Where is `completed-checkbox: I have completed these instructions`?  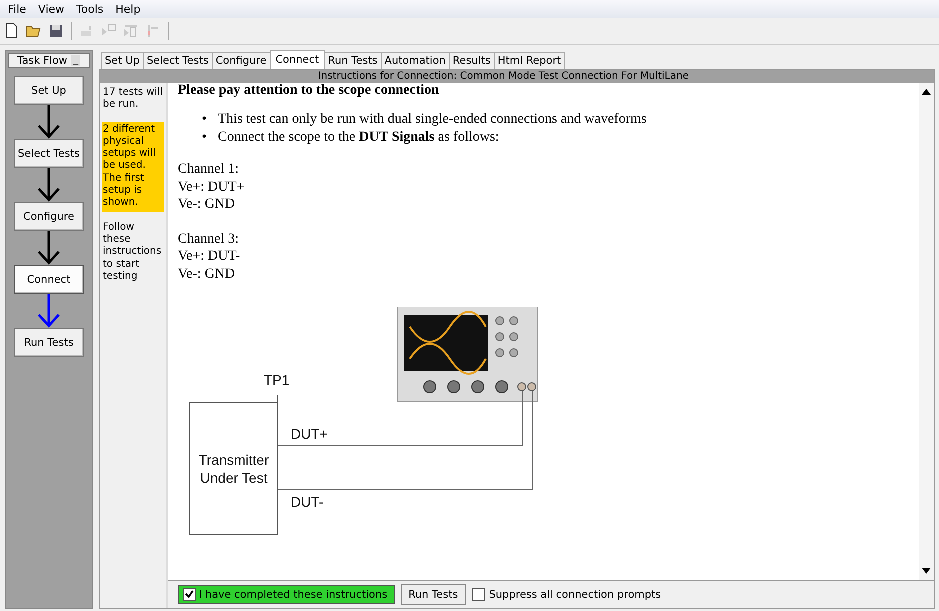
completed-checkbox: I have completed these instructions is located at coordinates (286, 594).